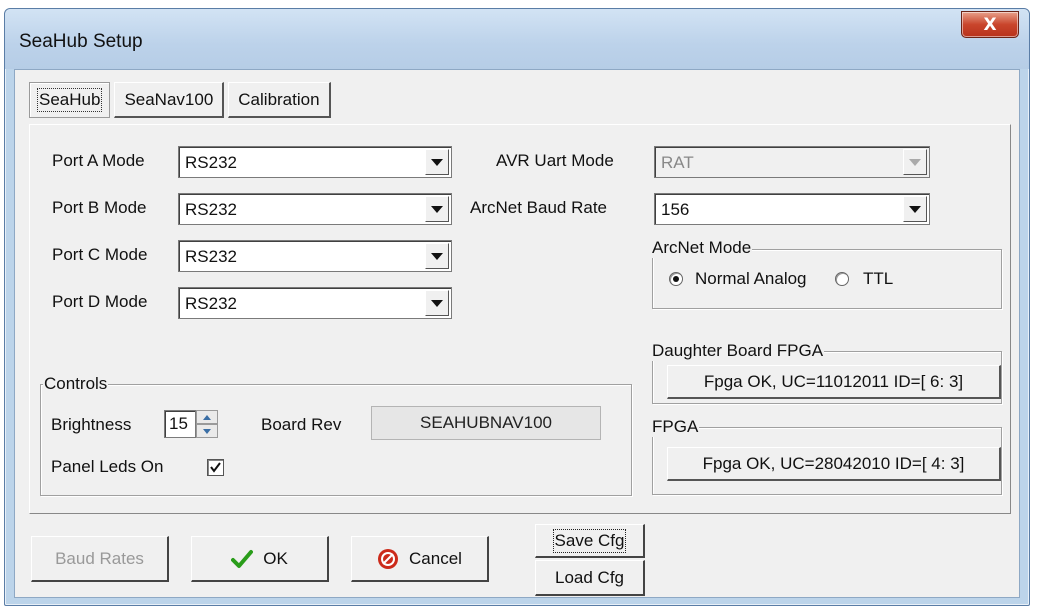 This screenshot has height=608, width=1037. Describe the element at coordinates (81, 41) in the screenshot. I see `window-title: SeaHub Setup` at that location.